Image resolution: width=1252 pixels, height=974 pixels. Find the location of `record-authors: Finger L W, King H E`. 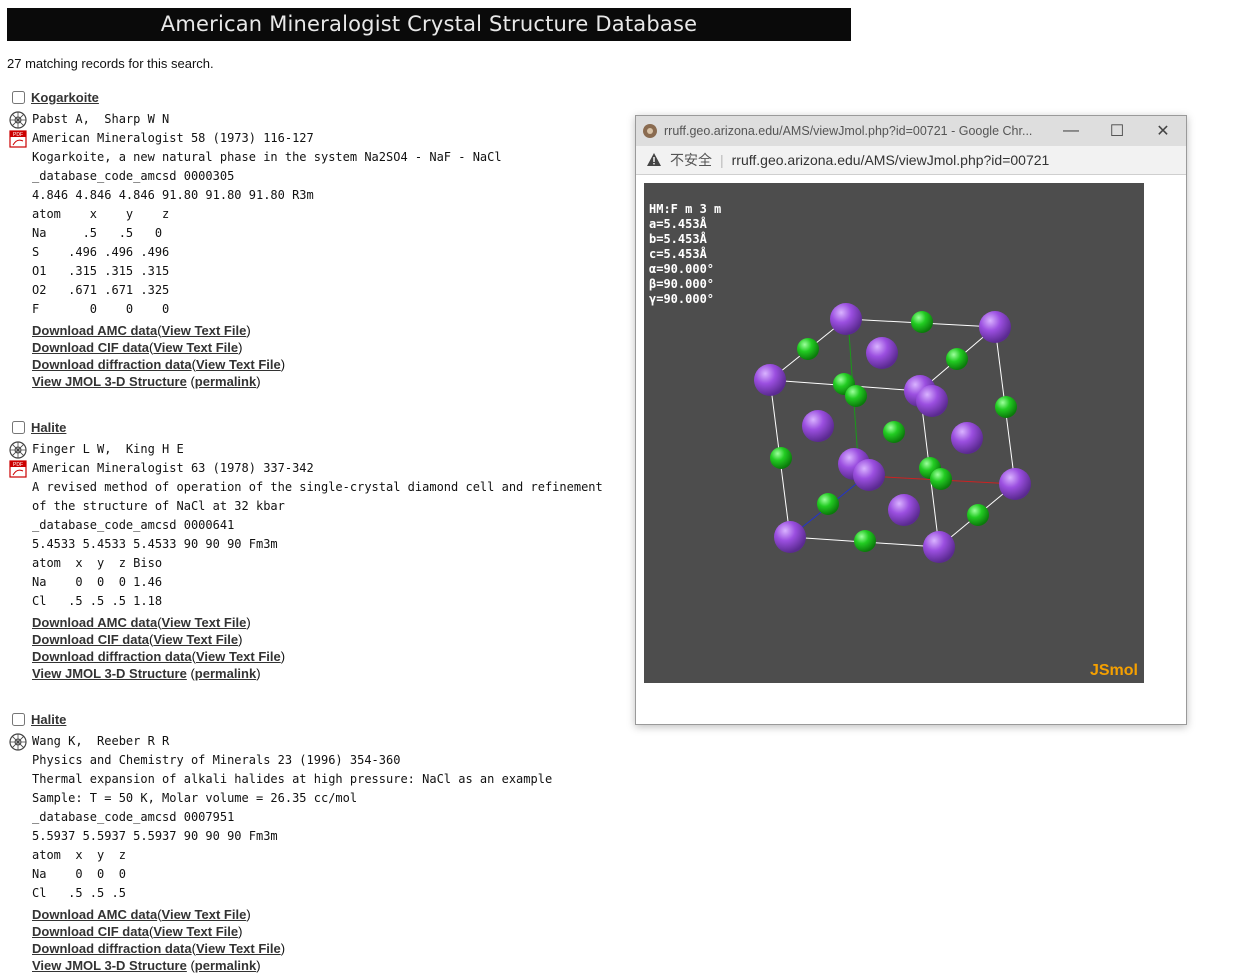

record-authors: Finger L W, King H E is located at coordinates (108, 449).